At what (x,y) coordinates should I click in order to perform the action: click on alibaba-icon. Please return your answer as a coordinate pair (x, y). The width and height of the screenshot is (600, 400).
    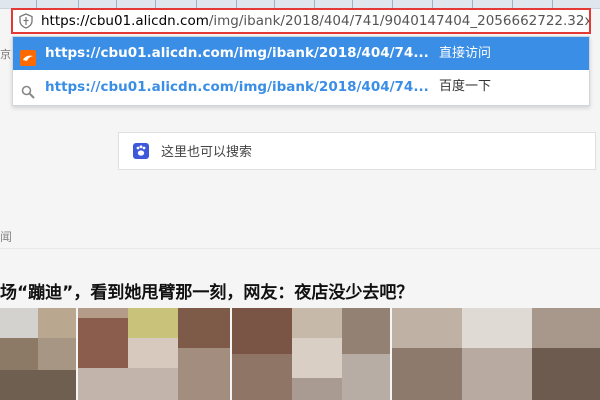
    Looking at the image, I should click on (28, 56).